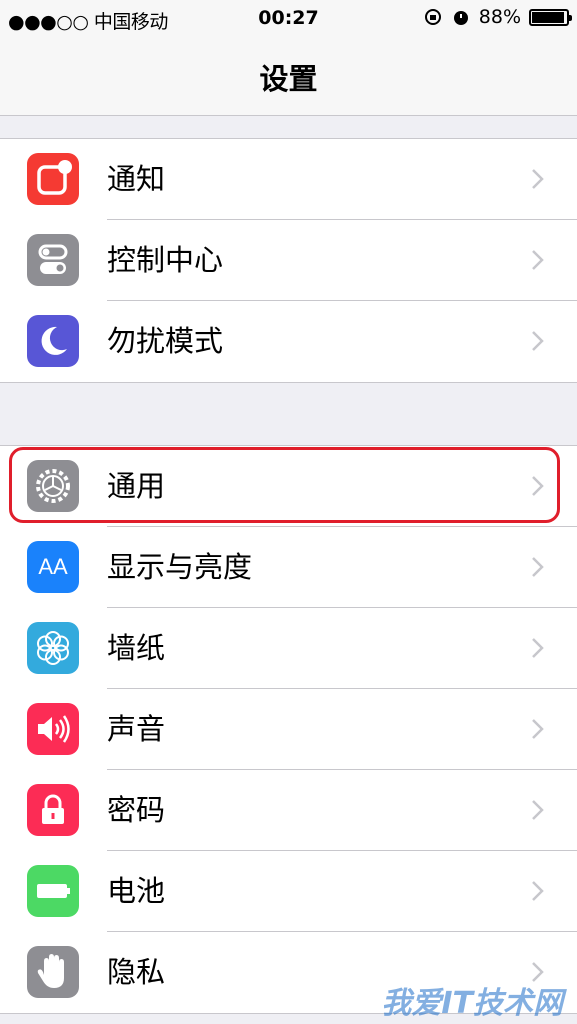  What do you see at coordinates (288, 810) in the screenshot?
I see `settings-row-passcode: 密码` at bounding box center [288, 810].